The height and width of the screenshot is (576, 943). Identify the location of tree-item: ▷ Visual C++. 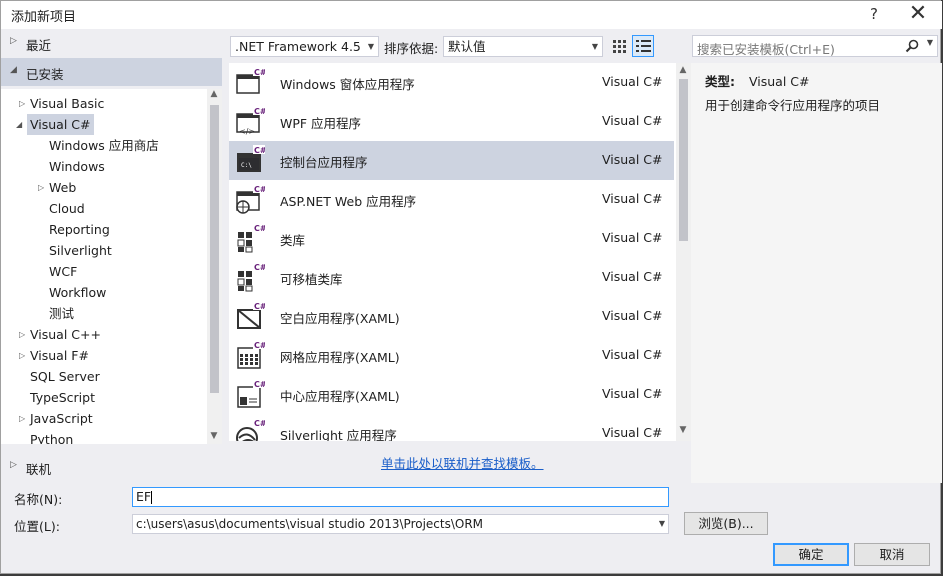
(60, 334).